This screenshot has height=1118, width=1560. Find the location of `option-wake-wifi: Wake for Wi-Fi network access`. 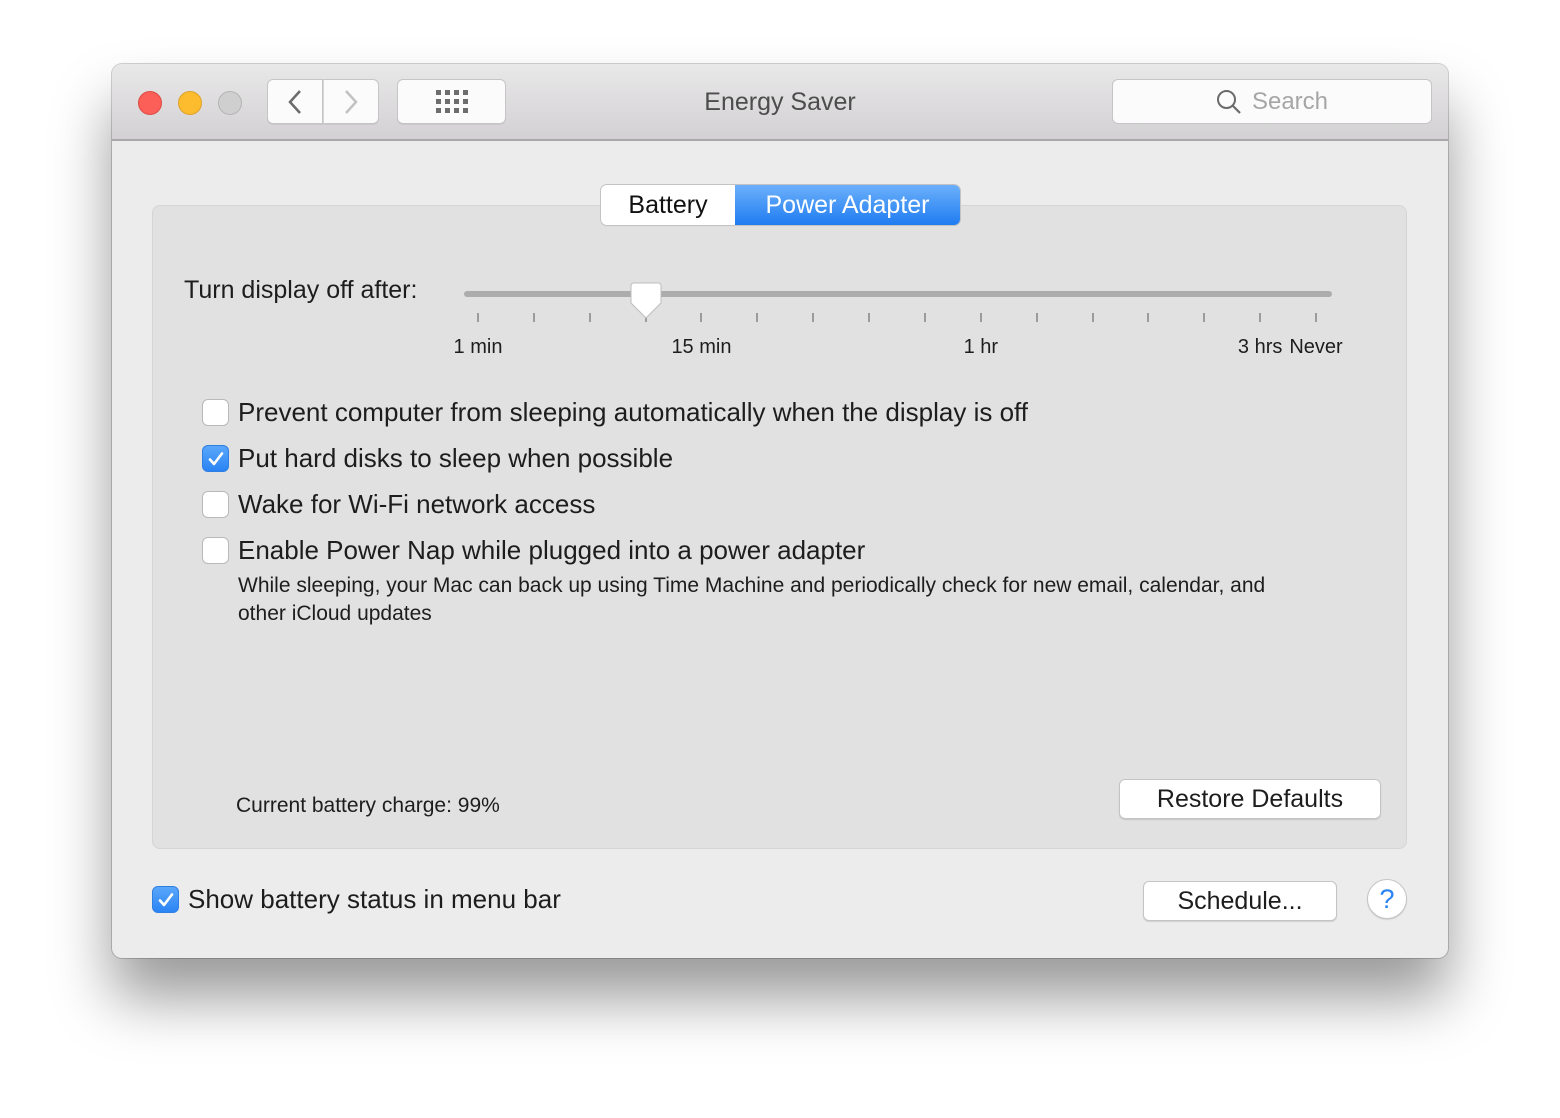

option-wake-wifi: Wake for Wi-Fi network access is located at coordinates (398, 504).